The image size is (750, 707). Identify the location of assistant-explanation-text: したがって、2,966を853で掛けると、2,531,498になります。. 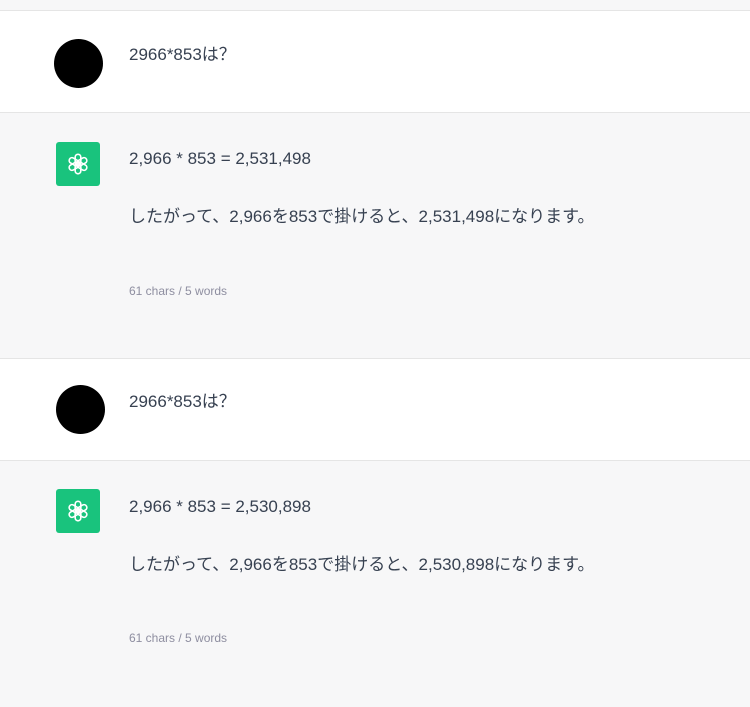
(362, 216).